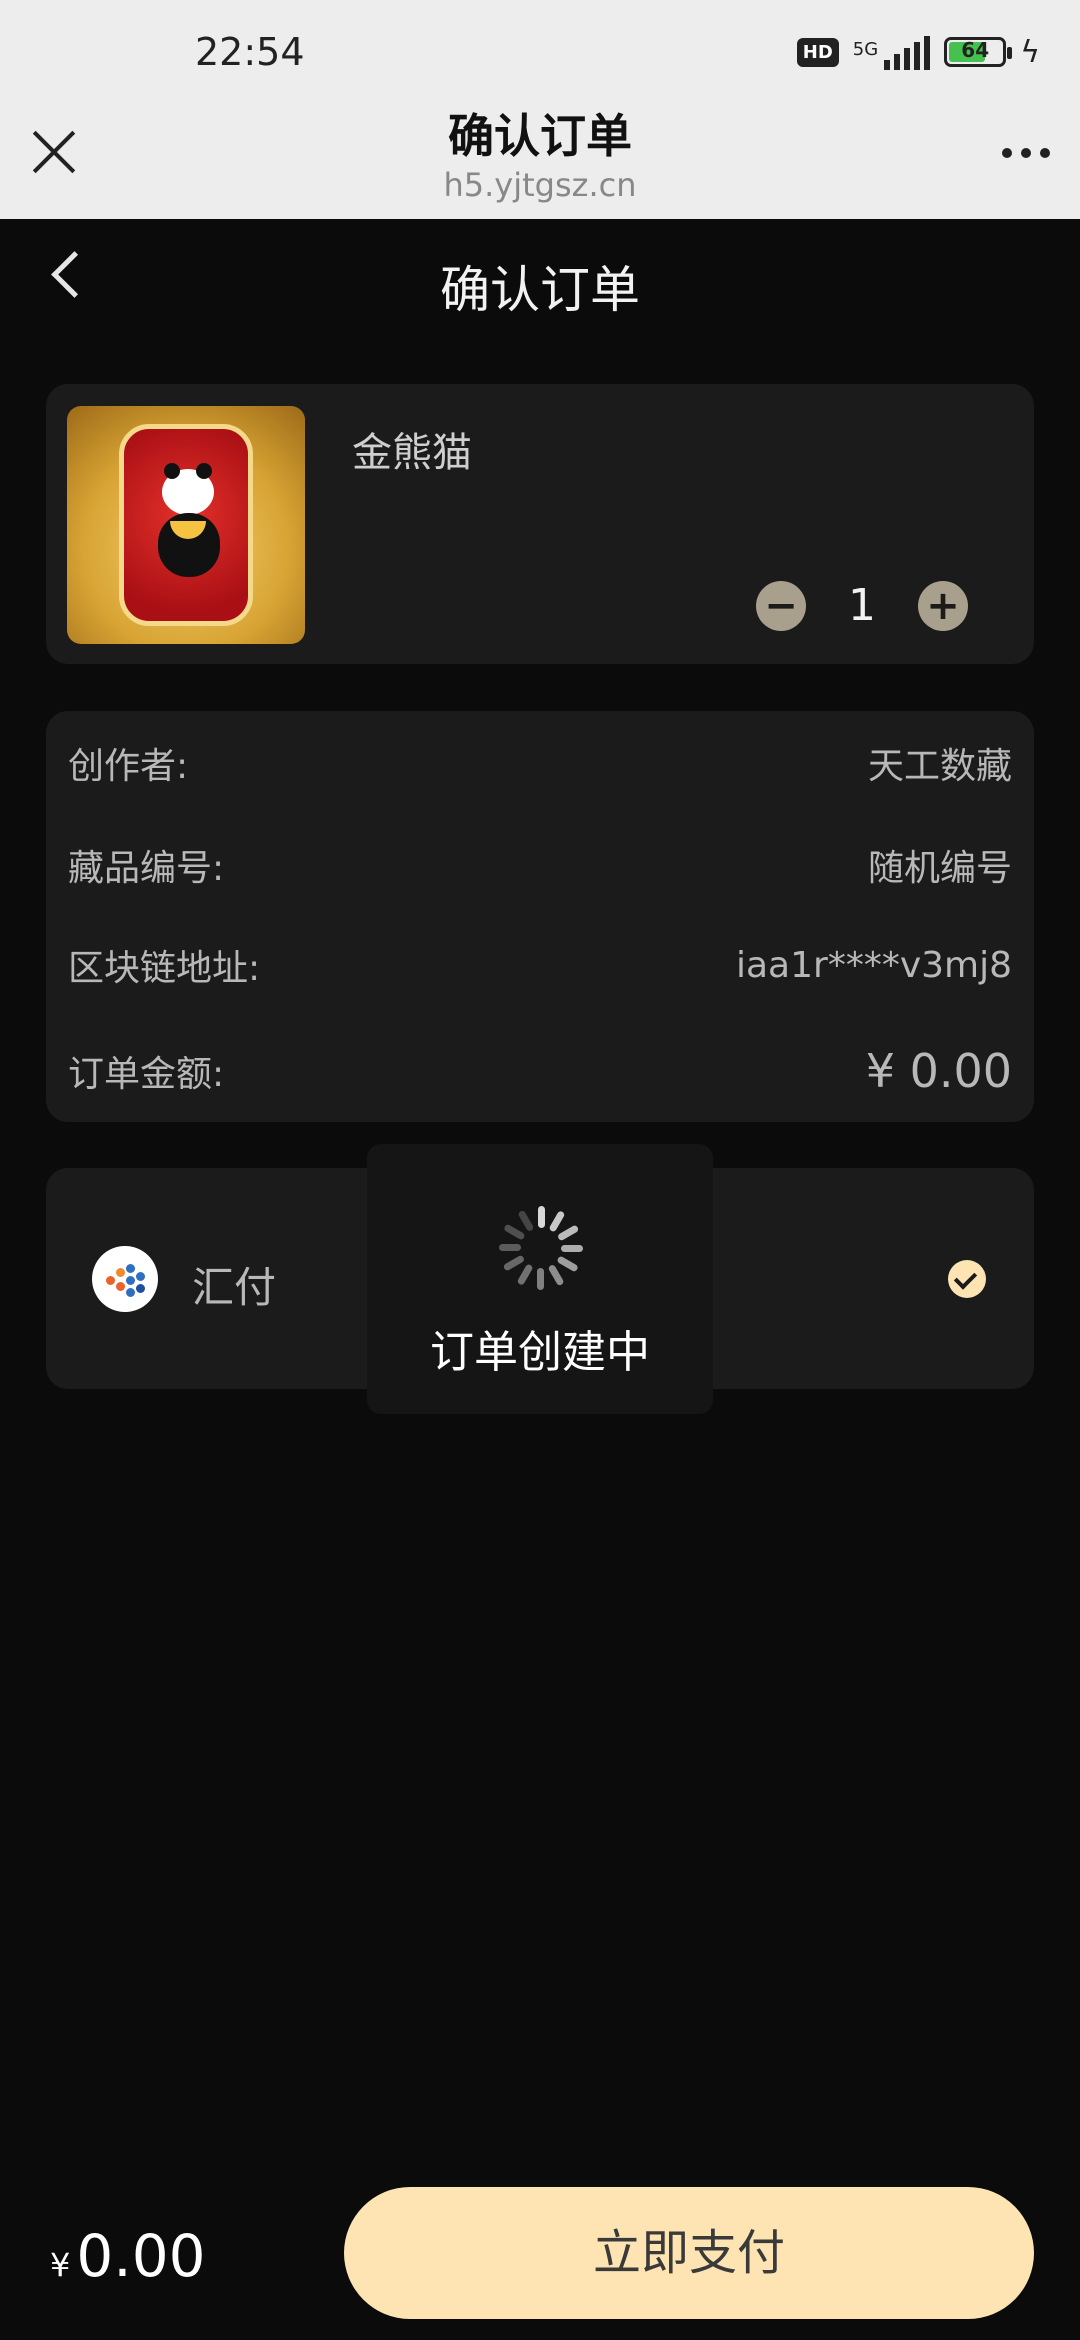  I want to click on browser-title: 确认订单, so click(540, 136).